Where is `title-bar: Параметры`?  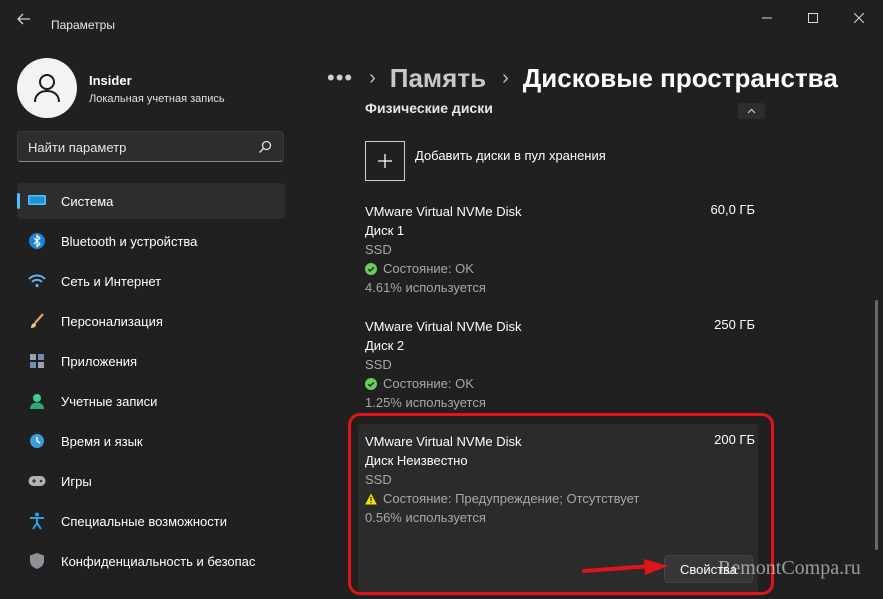
title-bar: Параметры is located at coordinates (441, 18).